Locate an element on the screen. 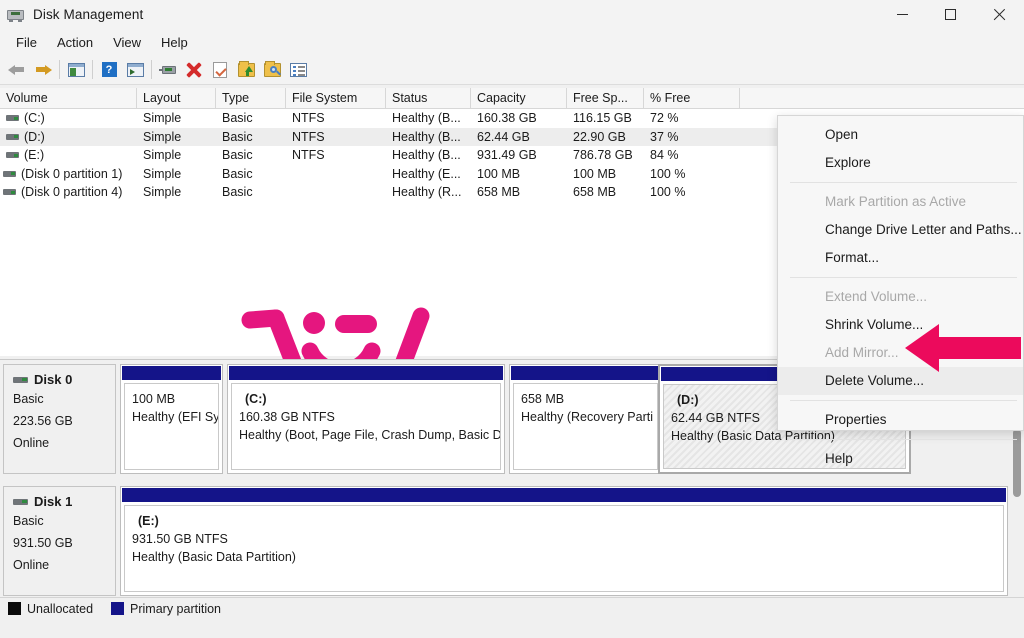  menu-item-file: File is located at coordinates (26, 42).